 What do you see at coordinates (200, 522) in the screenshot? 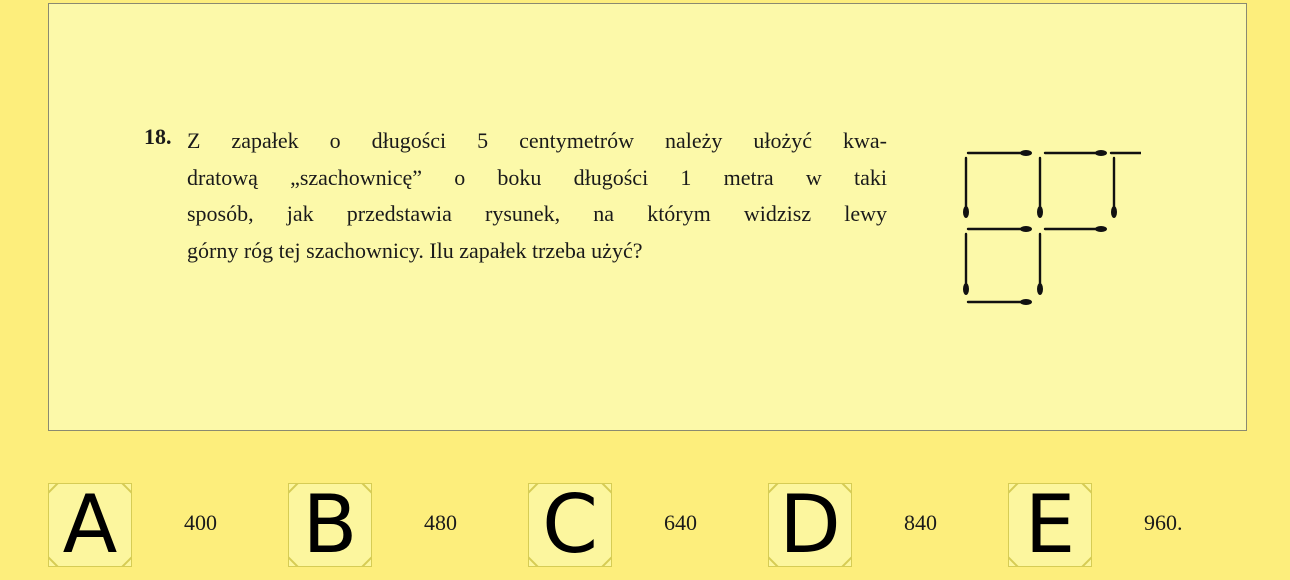
I see `answer-a-value: 400` at bounding box center [200, 522].